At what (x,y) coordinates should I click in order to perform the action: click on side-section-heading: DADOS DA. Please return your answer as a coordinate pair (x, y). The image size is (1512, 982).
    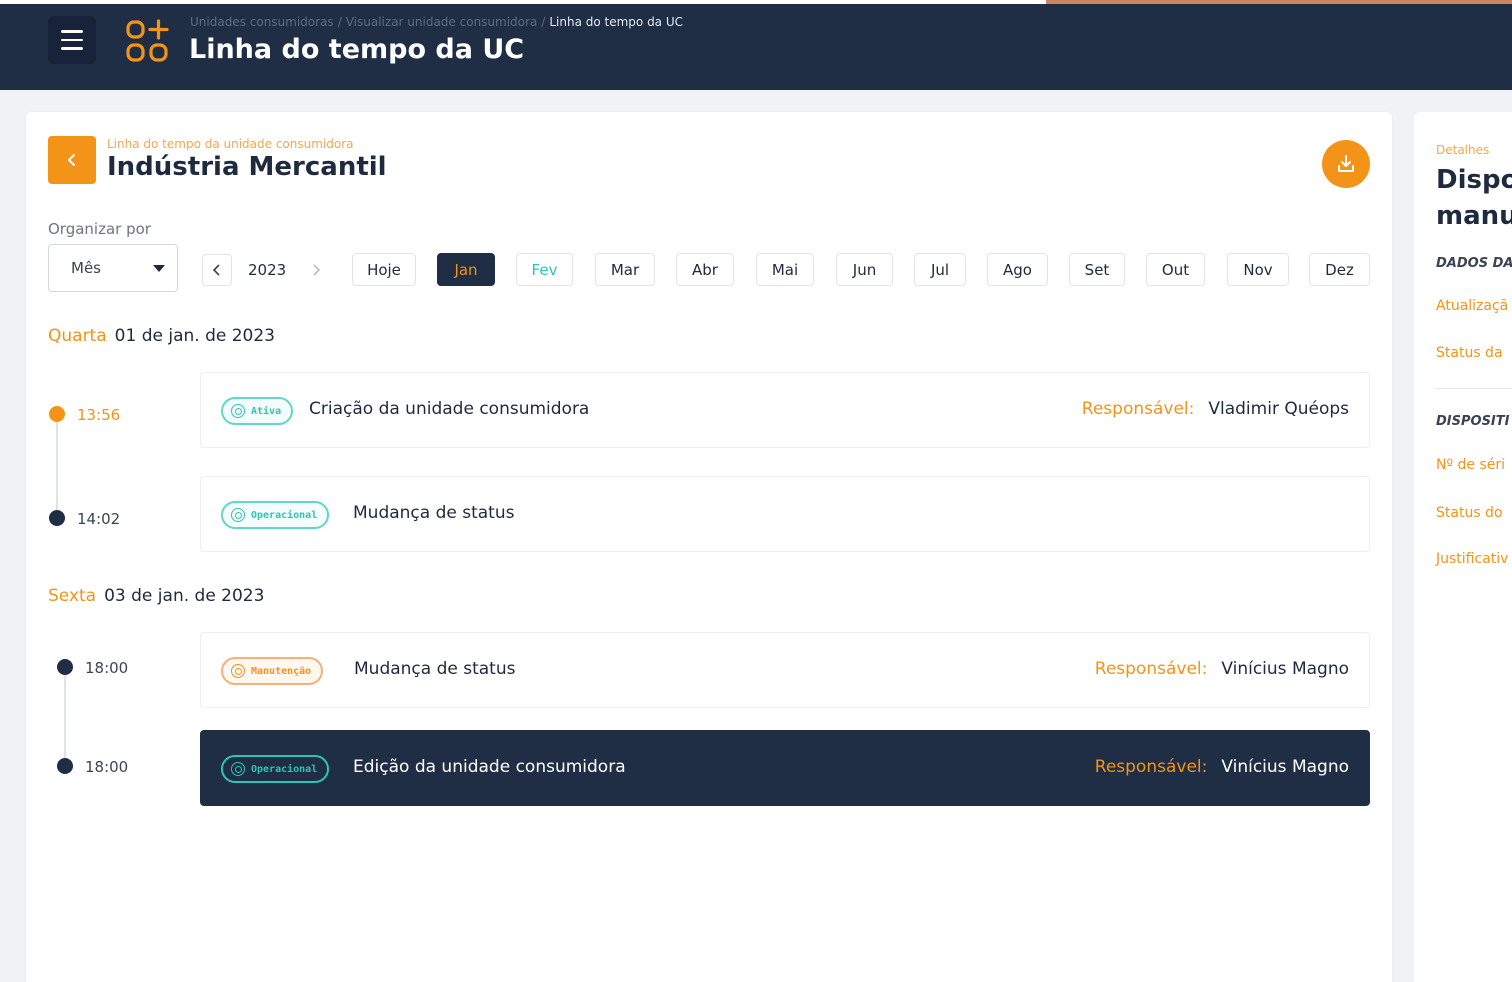
    Looking at the image, I should click on (1474, 263).